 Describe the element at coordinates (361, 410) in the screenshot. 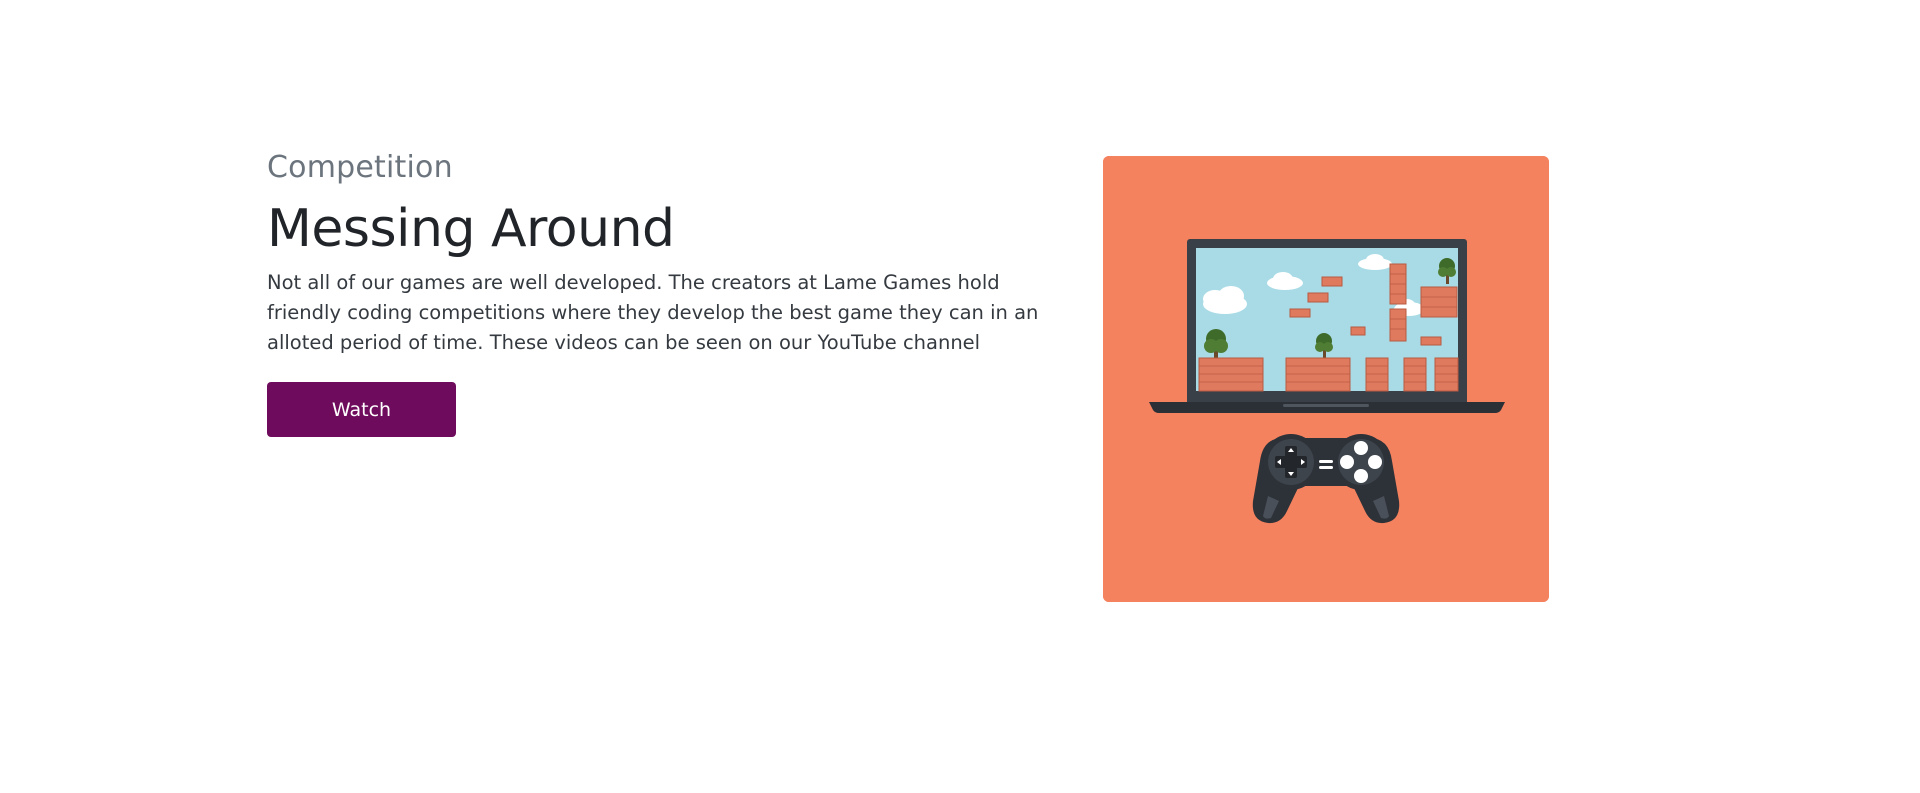

I see `watch-button: Watch` at that location.